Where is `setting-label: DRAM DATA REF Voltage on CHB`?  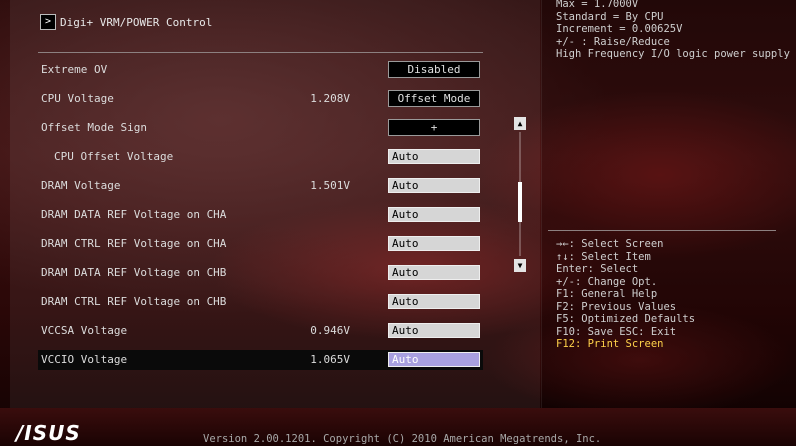 setting-label: DRAM DATA REF Voltage on CHB is located at coordinates (134, 272).